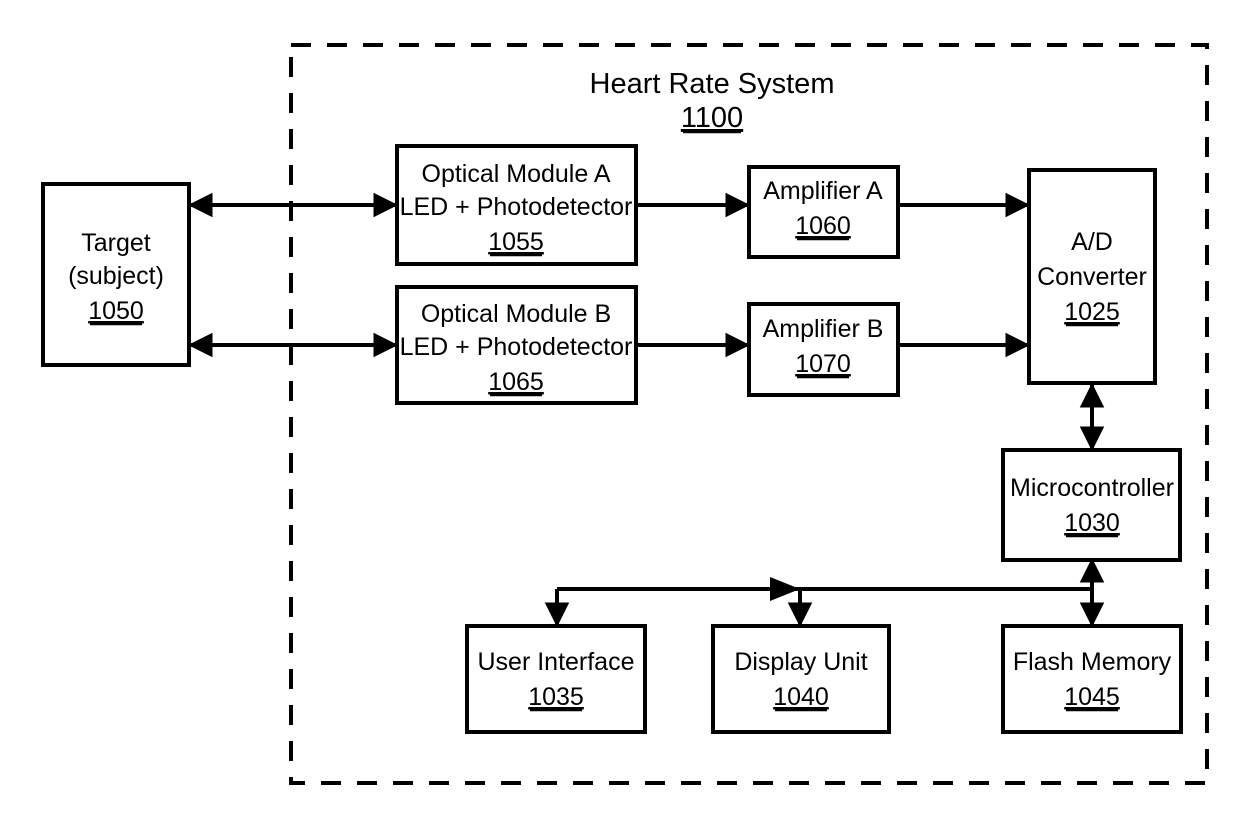 This screenshot has height=835, width=1240. What do you see at coordinates (556, 697) in the screenshot?
I see `block-user-interface-reference: 1035` at bounding box center [556, 697].